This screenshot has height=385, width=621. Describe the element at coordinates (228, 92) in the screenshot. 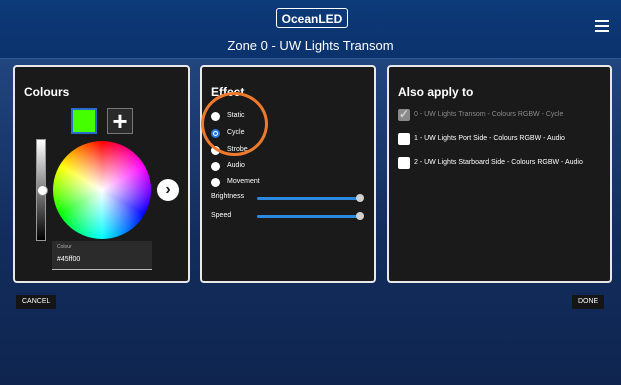

I see `effect-title: Effect` at that location.